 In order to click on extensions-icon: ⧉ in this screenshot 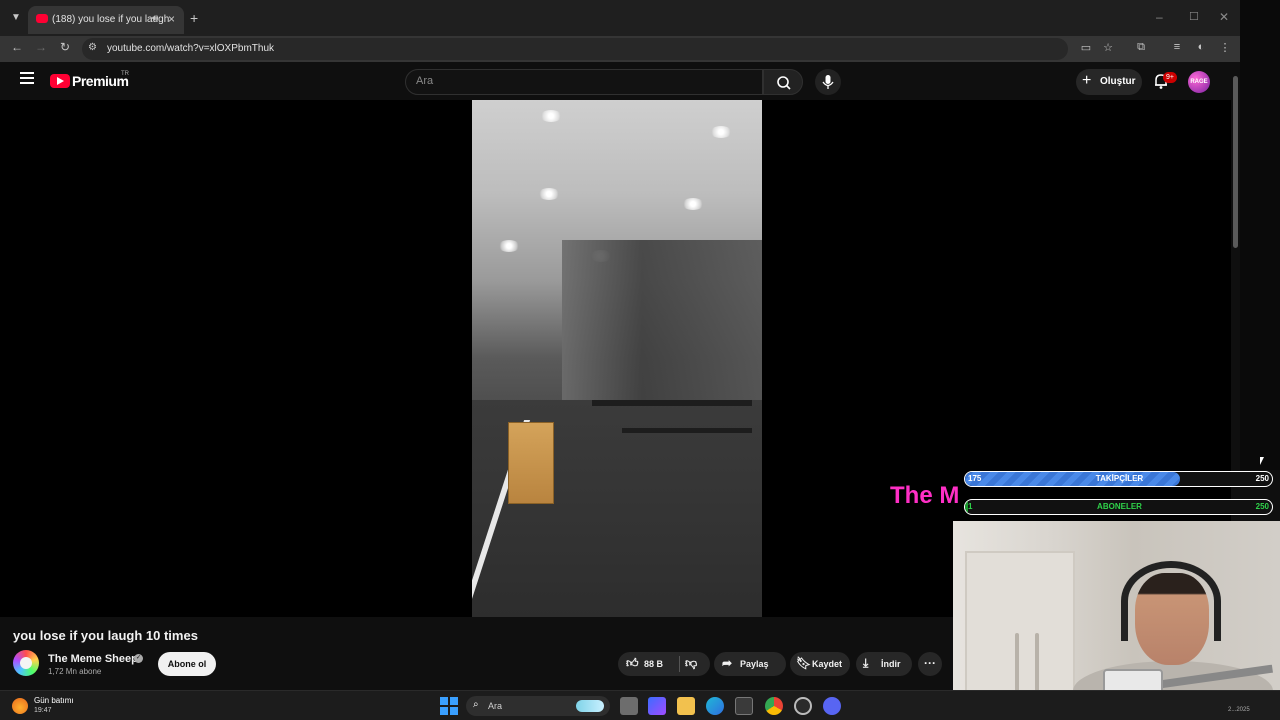, I will do `click(1141, 47)`.